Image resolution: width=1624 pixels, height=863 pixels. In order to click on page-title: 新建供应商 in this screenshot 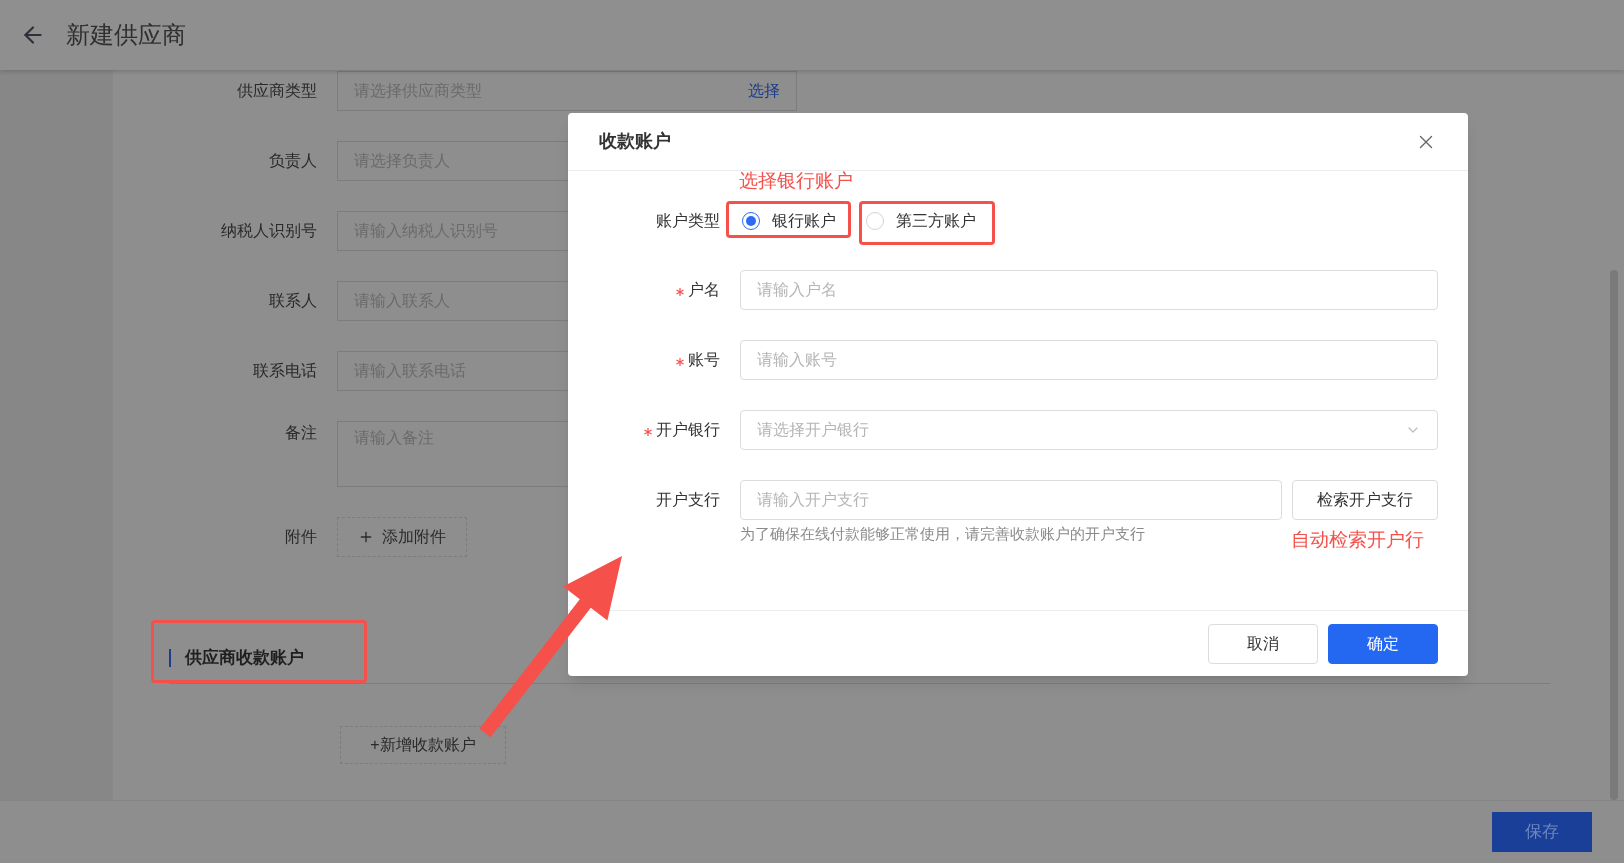, I will do `click(126, 35)`.